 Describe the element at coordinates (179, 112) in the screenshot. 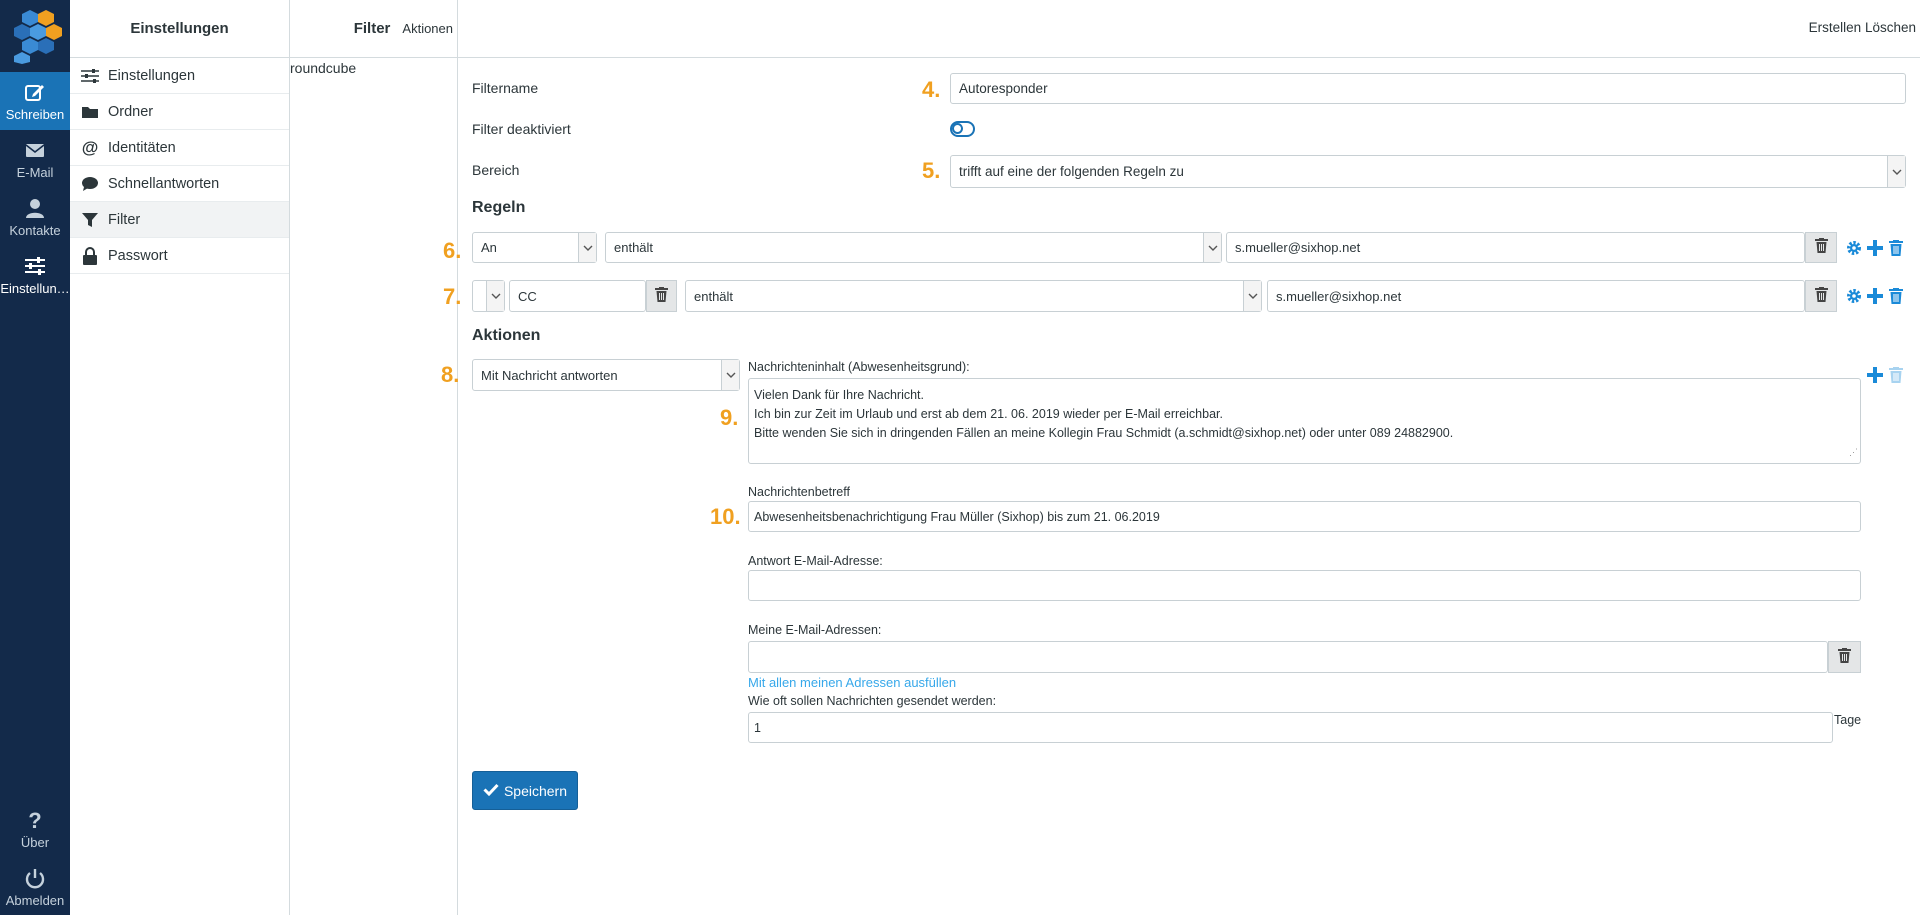

I see `settings-item-folders: Ordner` at that location.